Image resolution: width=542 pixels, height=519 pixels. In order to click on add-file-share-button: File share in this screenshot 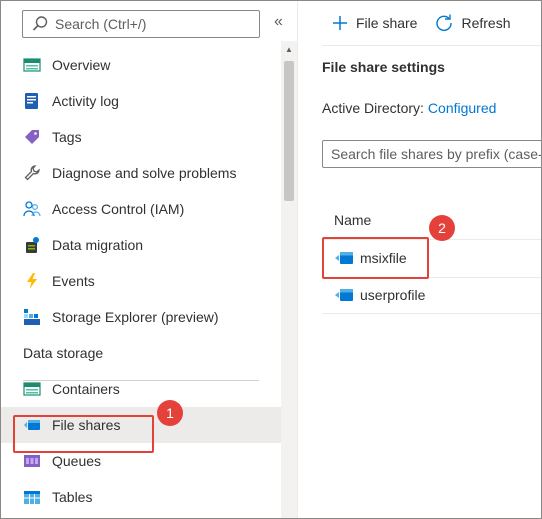, I will do `click(374, 23)`.